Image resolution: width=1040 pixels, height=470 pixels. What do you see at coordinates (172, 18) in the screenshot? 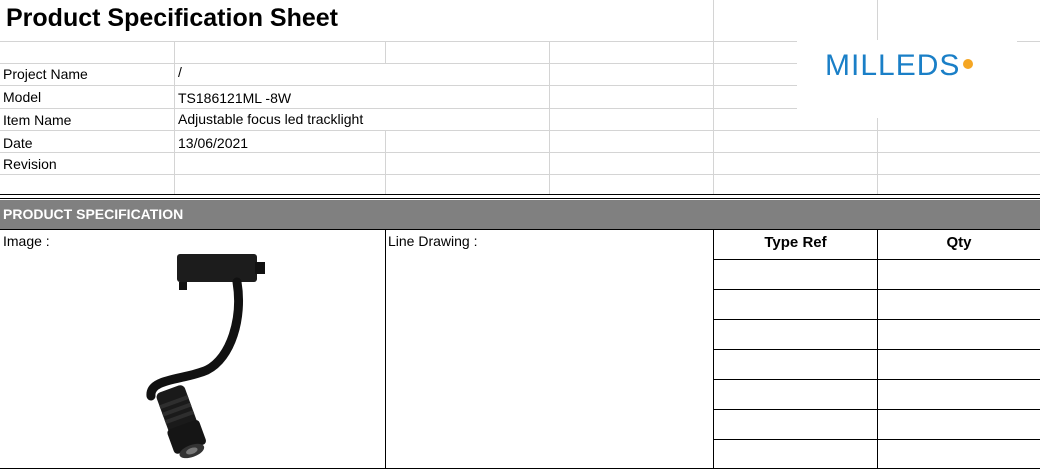
I see `page-title: Product Specification Sheet` at bounding box center [172, 18].